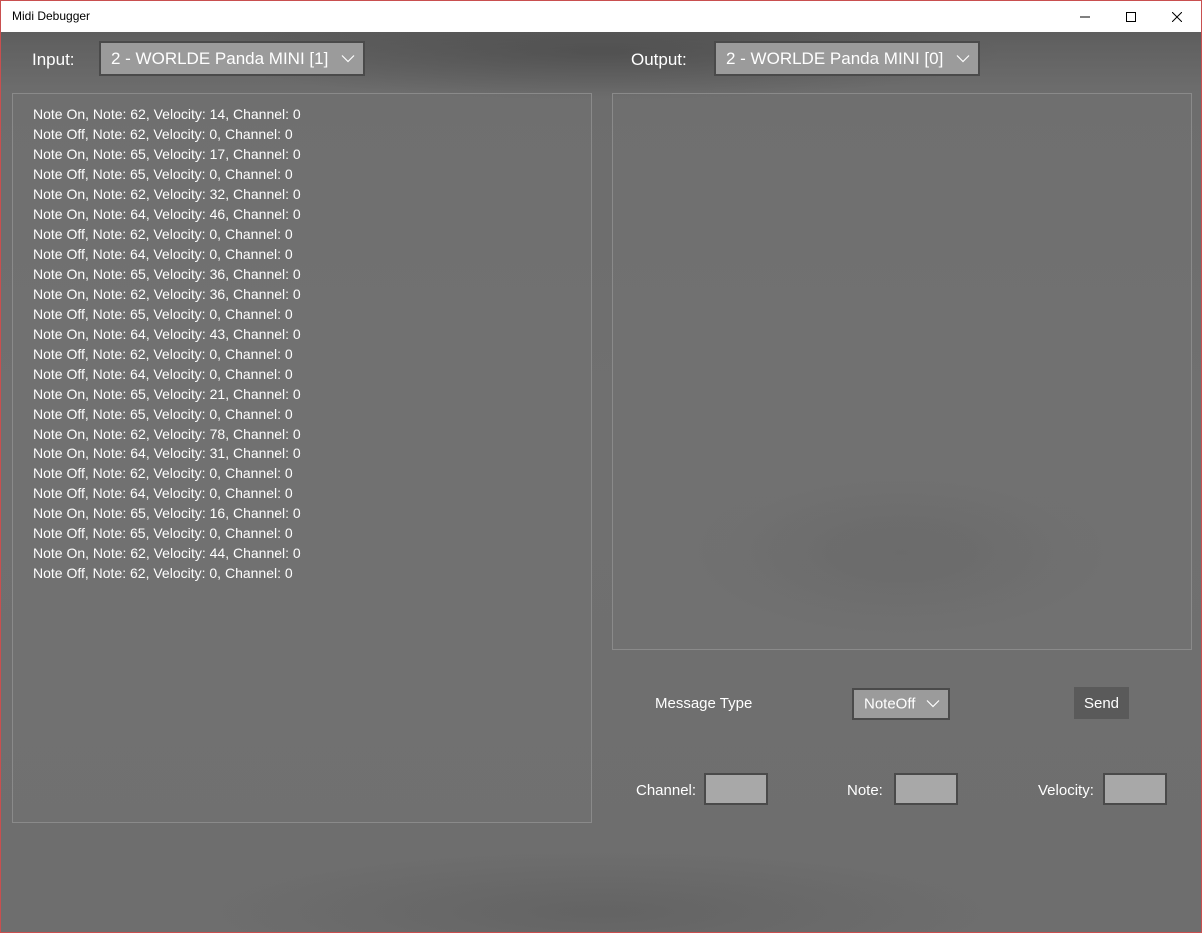 This screenshot has height=933, width=1202. What do you see at coordinates (1135, 789) in the screenshot?
I see `velocity-field` at bounding box center [1135, 789].